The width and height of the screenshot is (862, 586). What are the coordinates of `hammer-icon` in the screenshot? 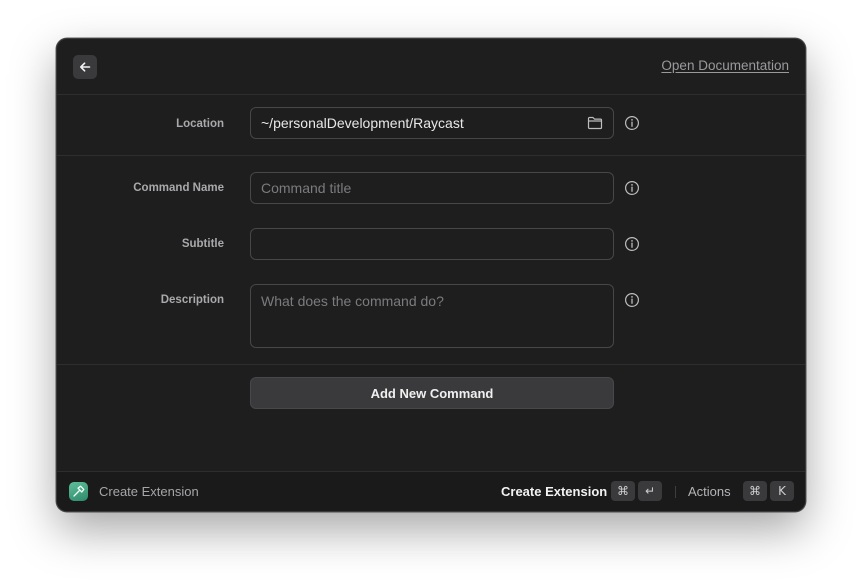 It's located at (78, 491).